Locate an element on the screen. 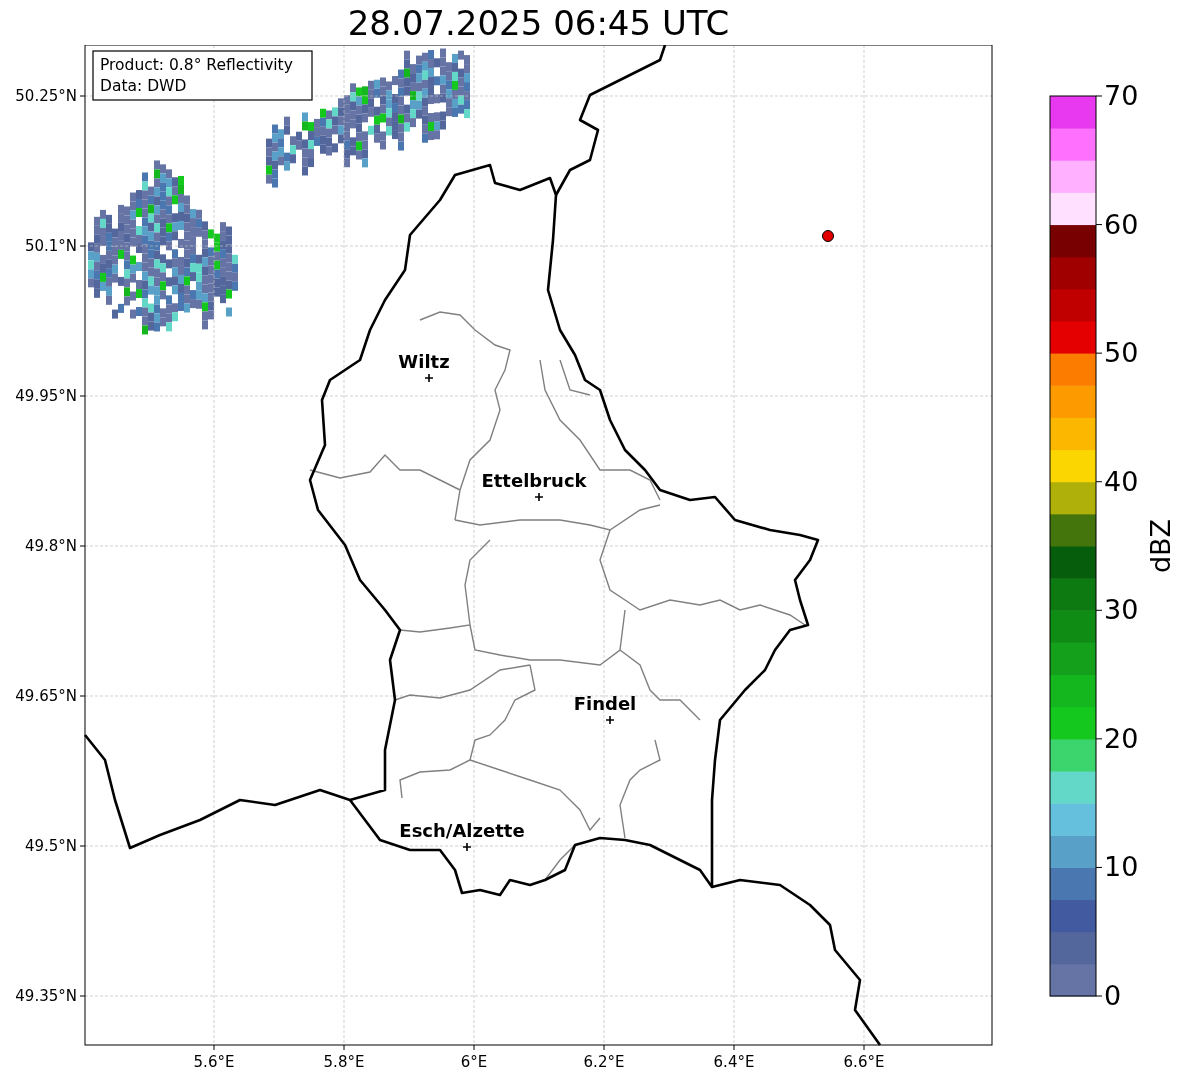  colorbar-tick-label: 0 is located at coordinates (1113, 995).